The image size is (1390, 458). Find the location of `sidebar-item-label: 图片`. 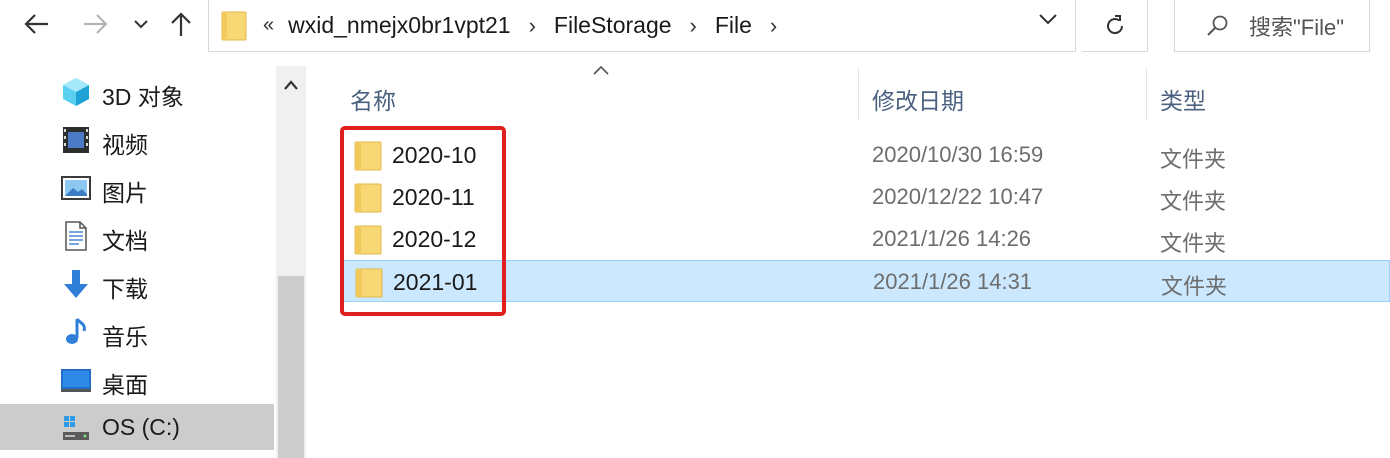

sidebar-item-label: 图片 is located at coordinates (125, 193).